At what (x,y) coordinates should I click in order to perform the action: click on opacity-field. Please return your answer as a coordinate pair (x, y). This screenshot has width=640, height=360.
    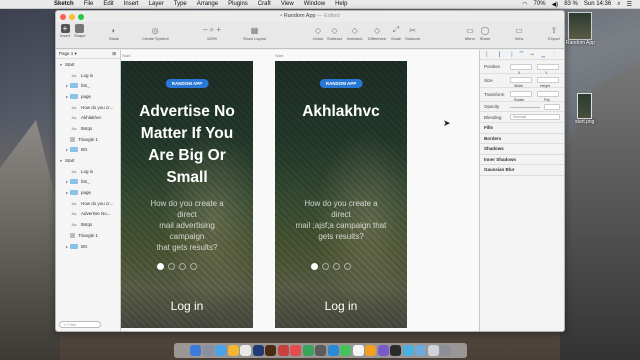
    Looking at the image, I should click on (552, 107).